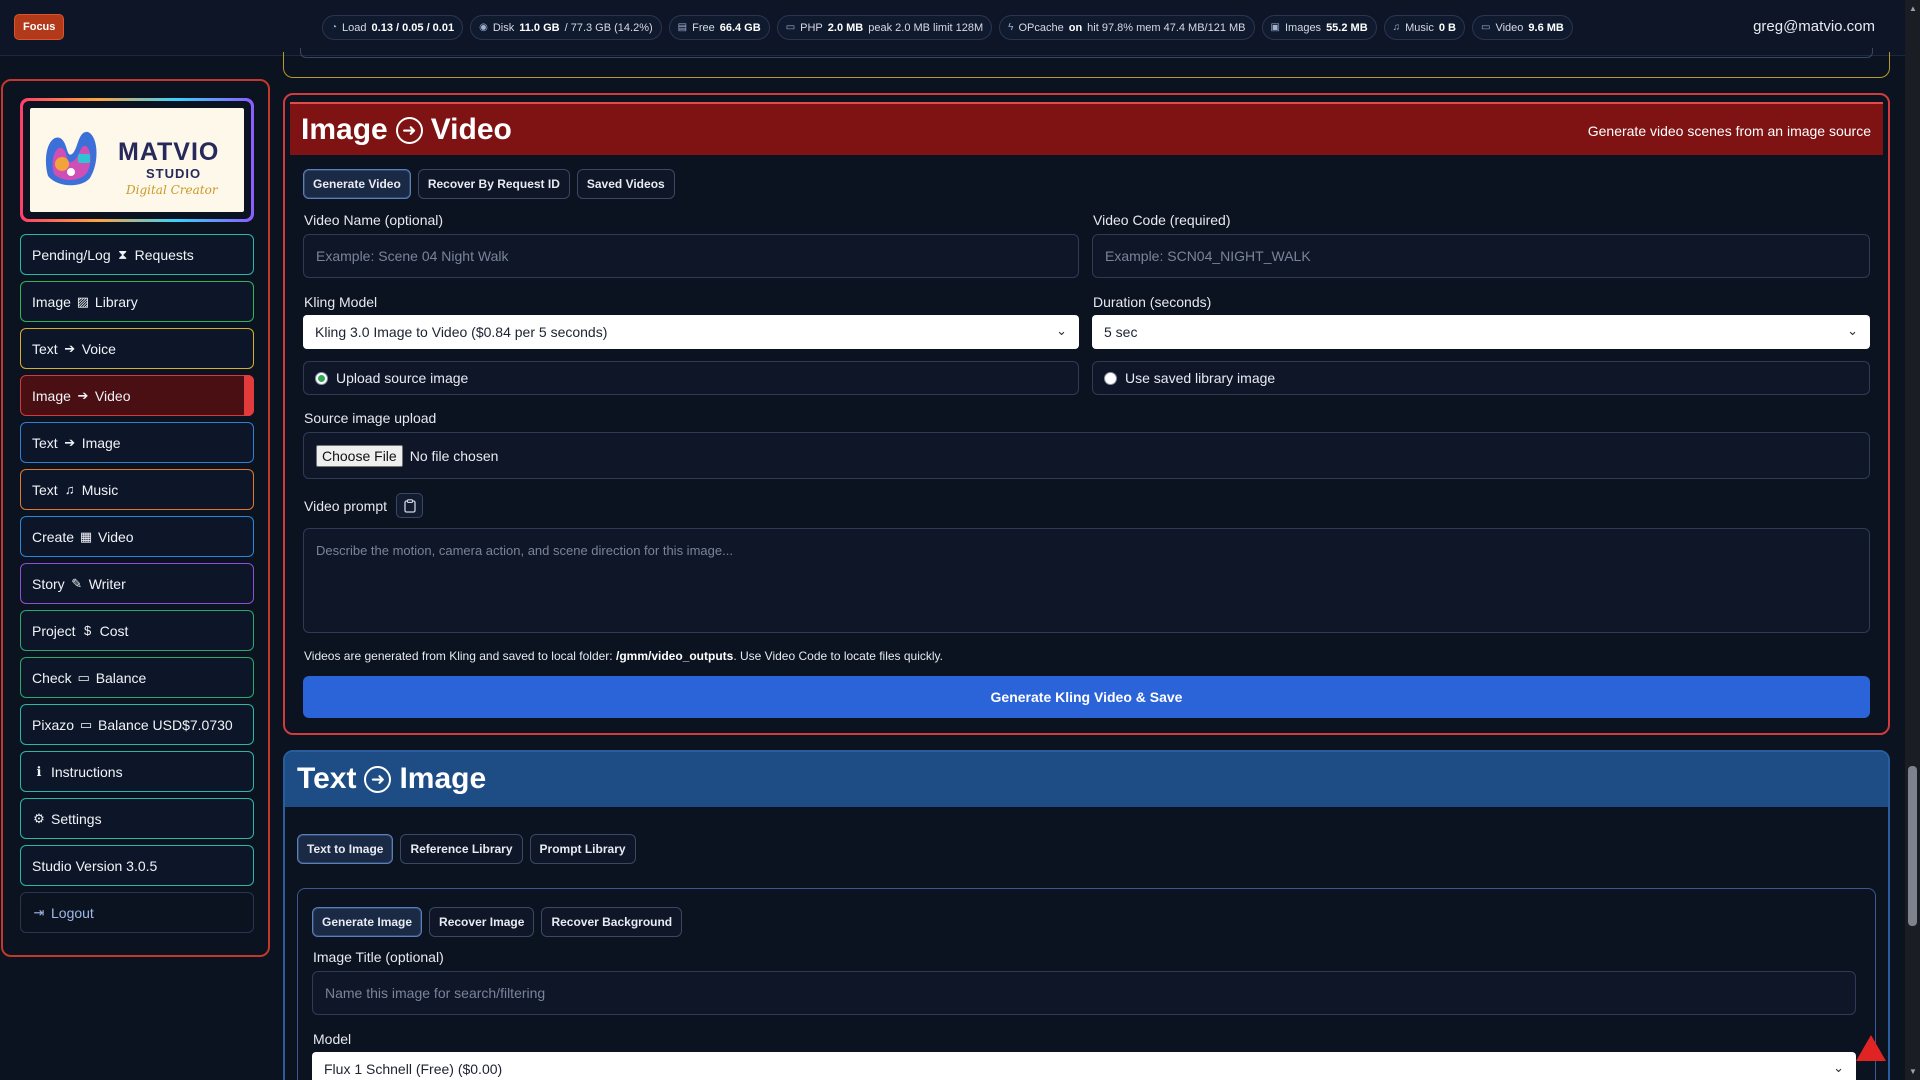 The image size is (1920, 1080). What do you see at coordinates (345, 849) in the screenshot?
I see `tab-text-to-image: Text to Image` at bounding box center [345, 849].